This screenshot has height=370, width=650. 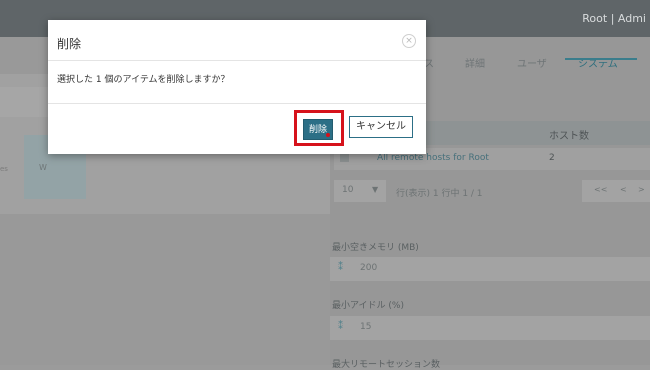 I want to click on page-size-value: 10, so click(x=348, y=190).